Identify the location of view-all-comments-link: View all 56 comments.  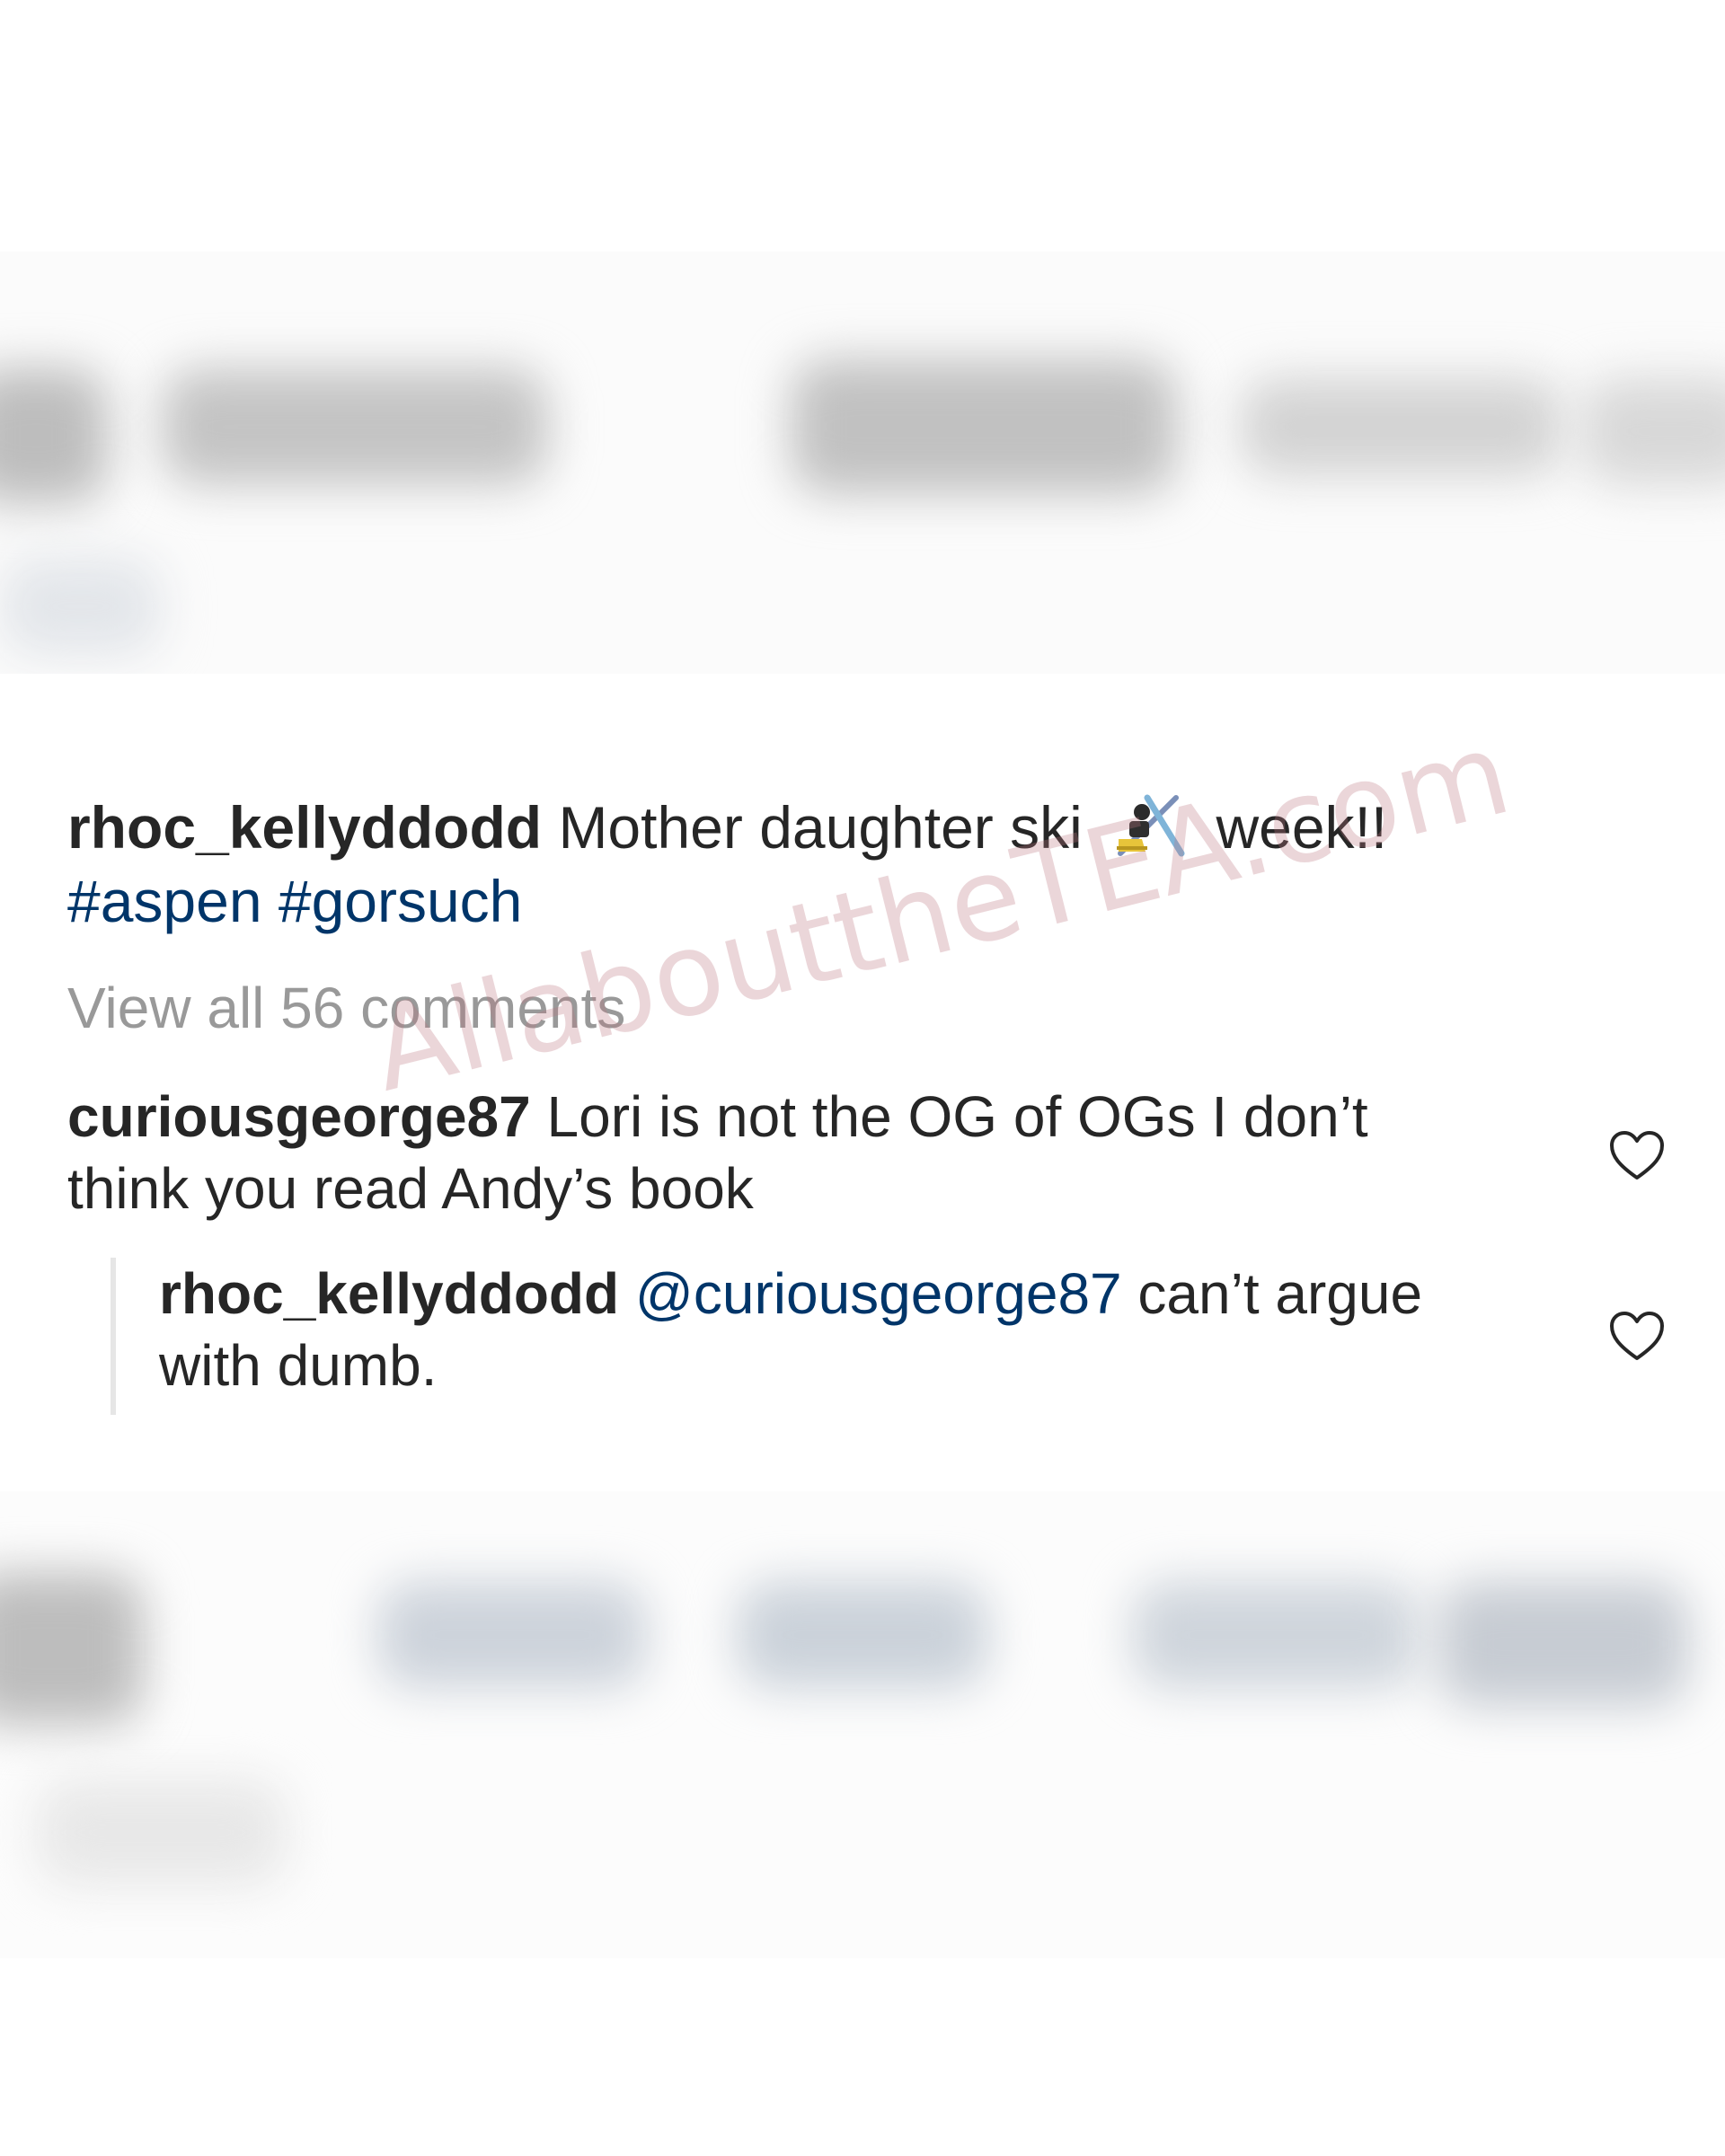
(346, 1008).